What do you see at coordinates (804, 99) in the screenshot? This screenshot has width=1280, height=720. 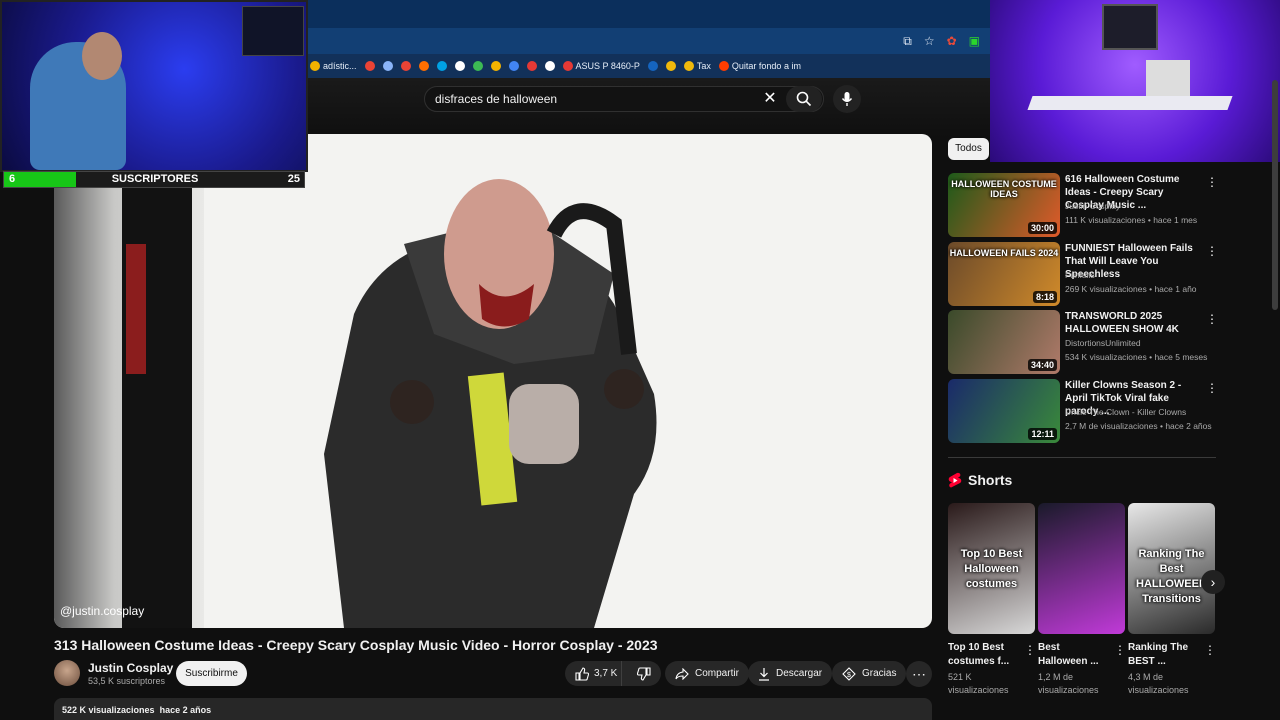 I see `search-button` at bounding box center [804, 99].